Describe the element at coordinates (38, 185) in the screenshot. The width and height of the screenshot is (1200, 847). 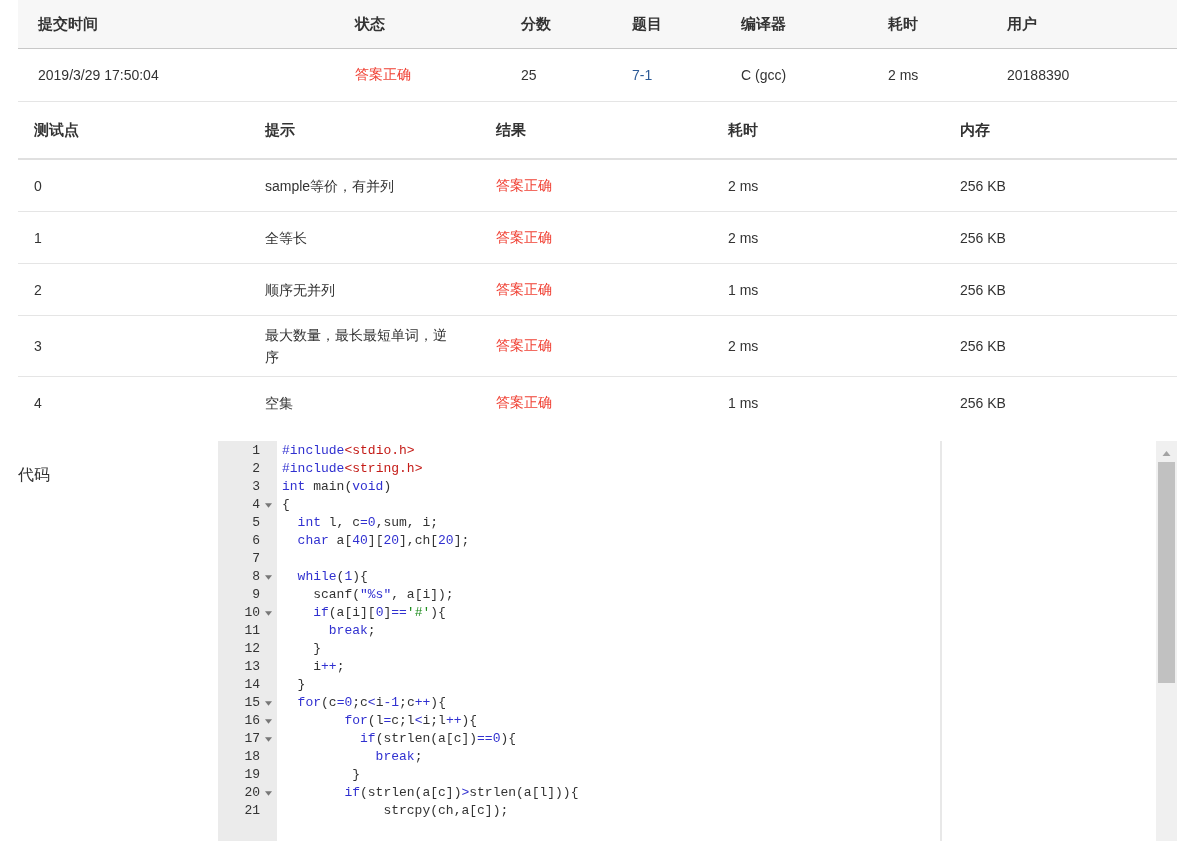
I see `test-case-number: 0` at that location.